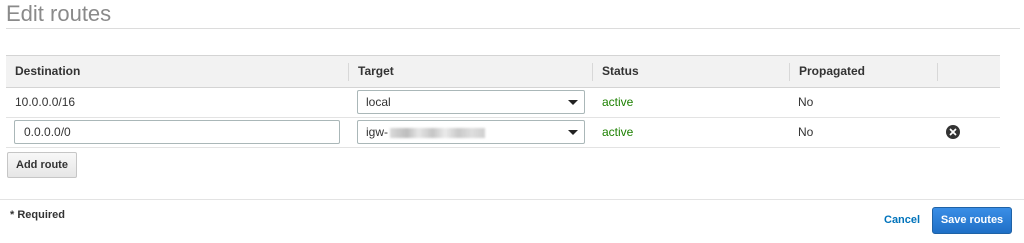 The height and width of the screenshot is (243, 1024). I want to click on title-divider, so click(513, 28).